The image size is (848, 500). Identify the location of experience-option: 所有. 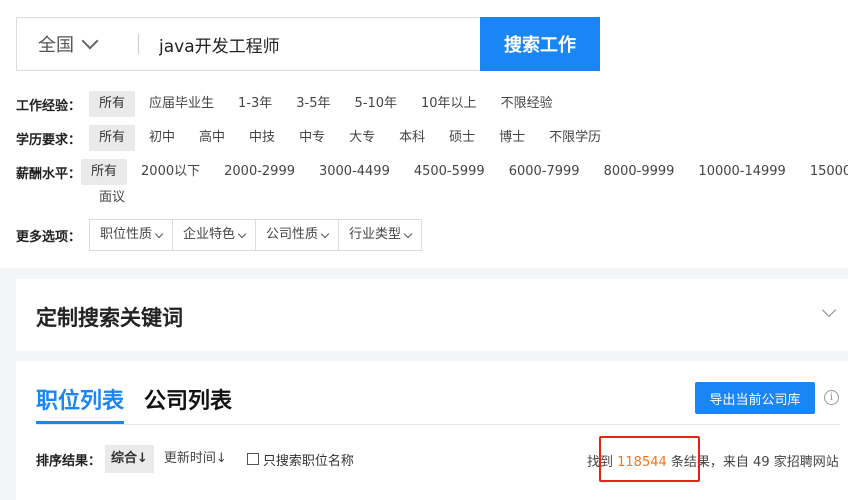
(112, 104).